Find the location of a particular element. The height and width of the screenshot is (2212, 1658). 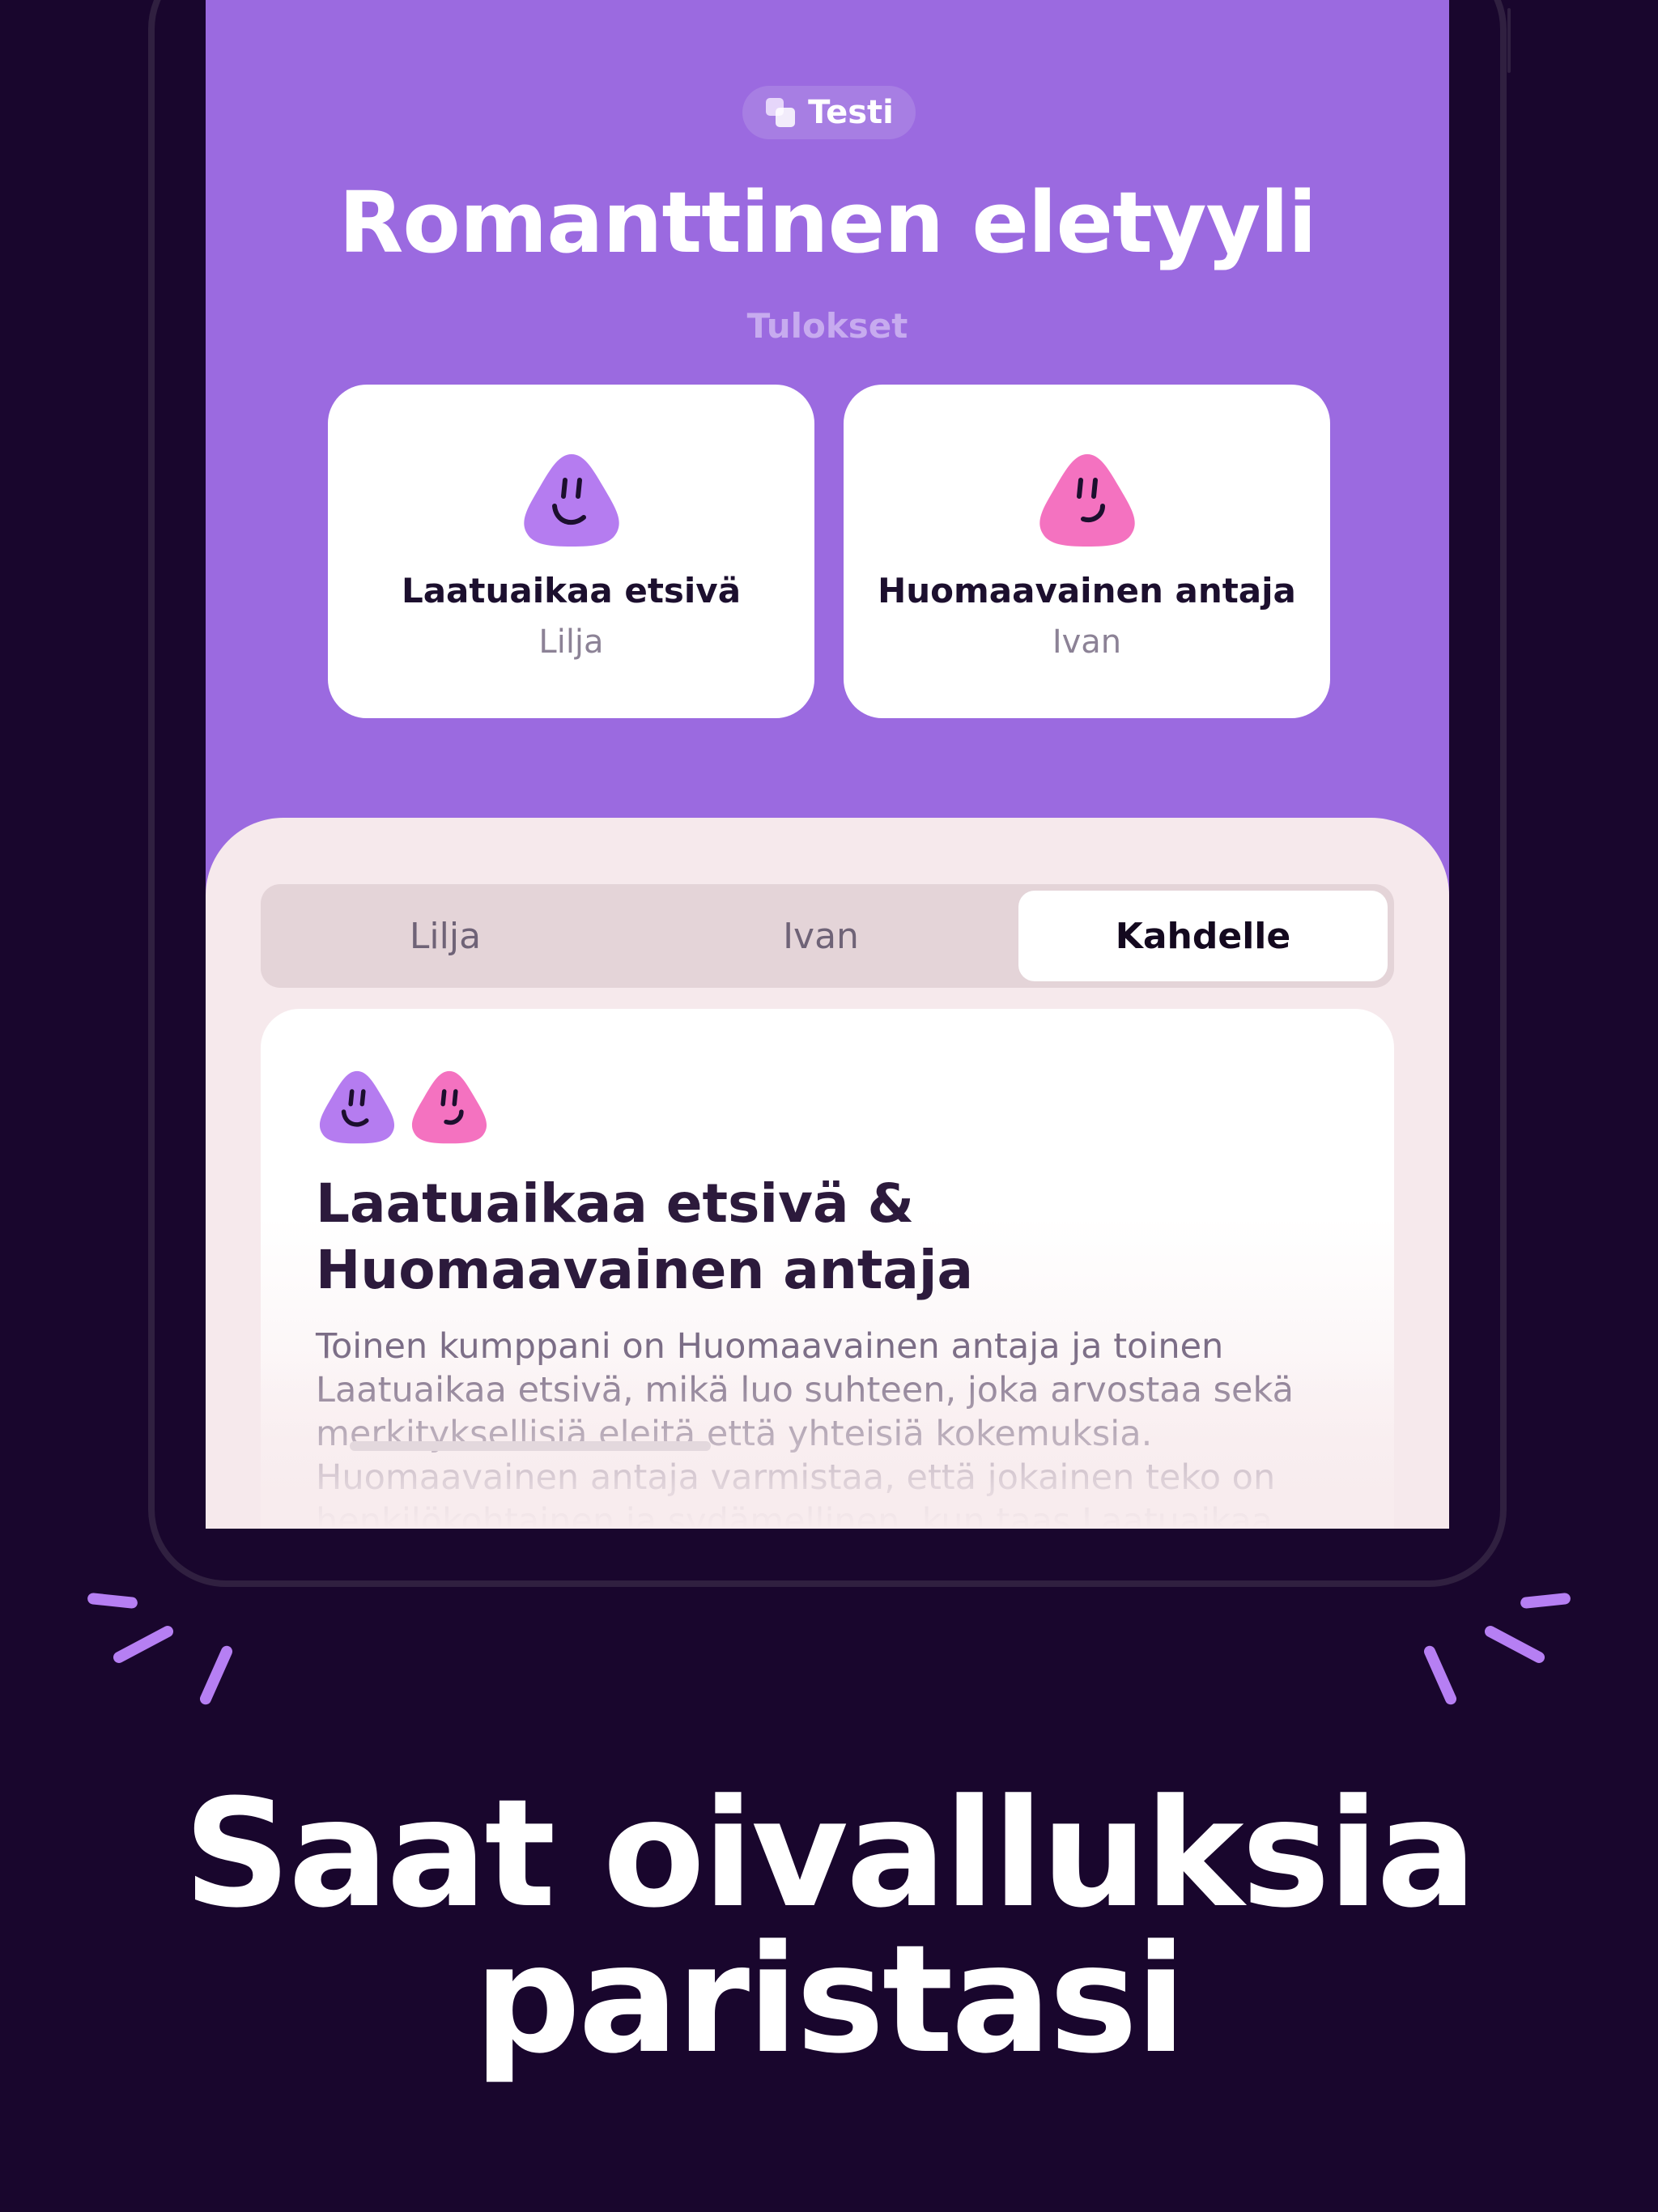

tagline-line-2: paristasi is located at coordinates (830, 2000).